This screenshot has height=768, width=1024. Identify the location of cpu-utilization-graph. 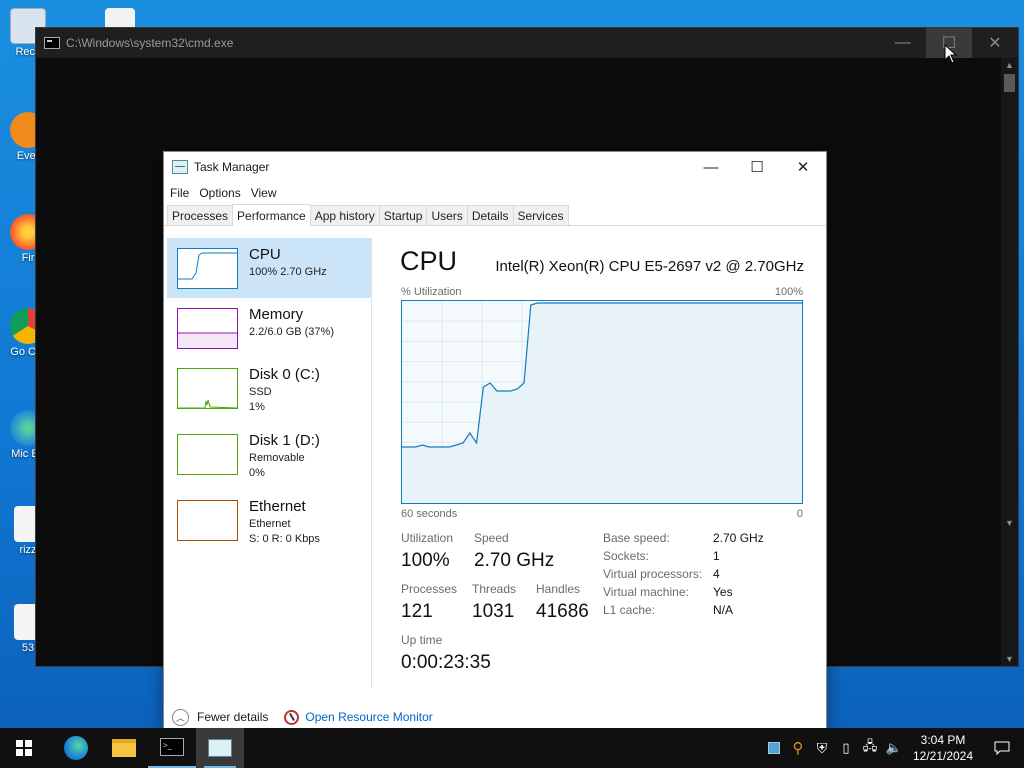
(602, 402).